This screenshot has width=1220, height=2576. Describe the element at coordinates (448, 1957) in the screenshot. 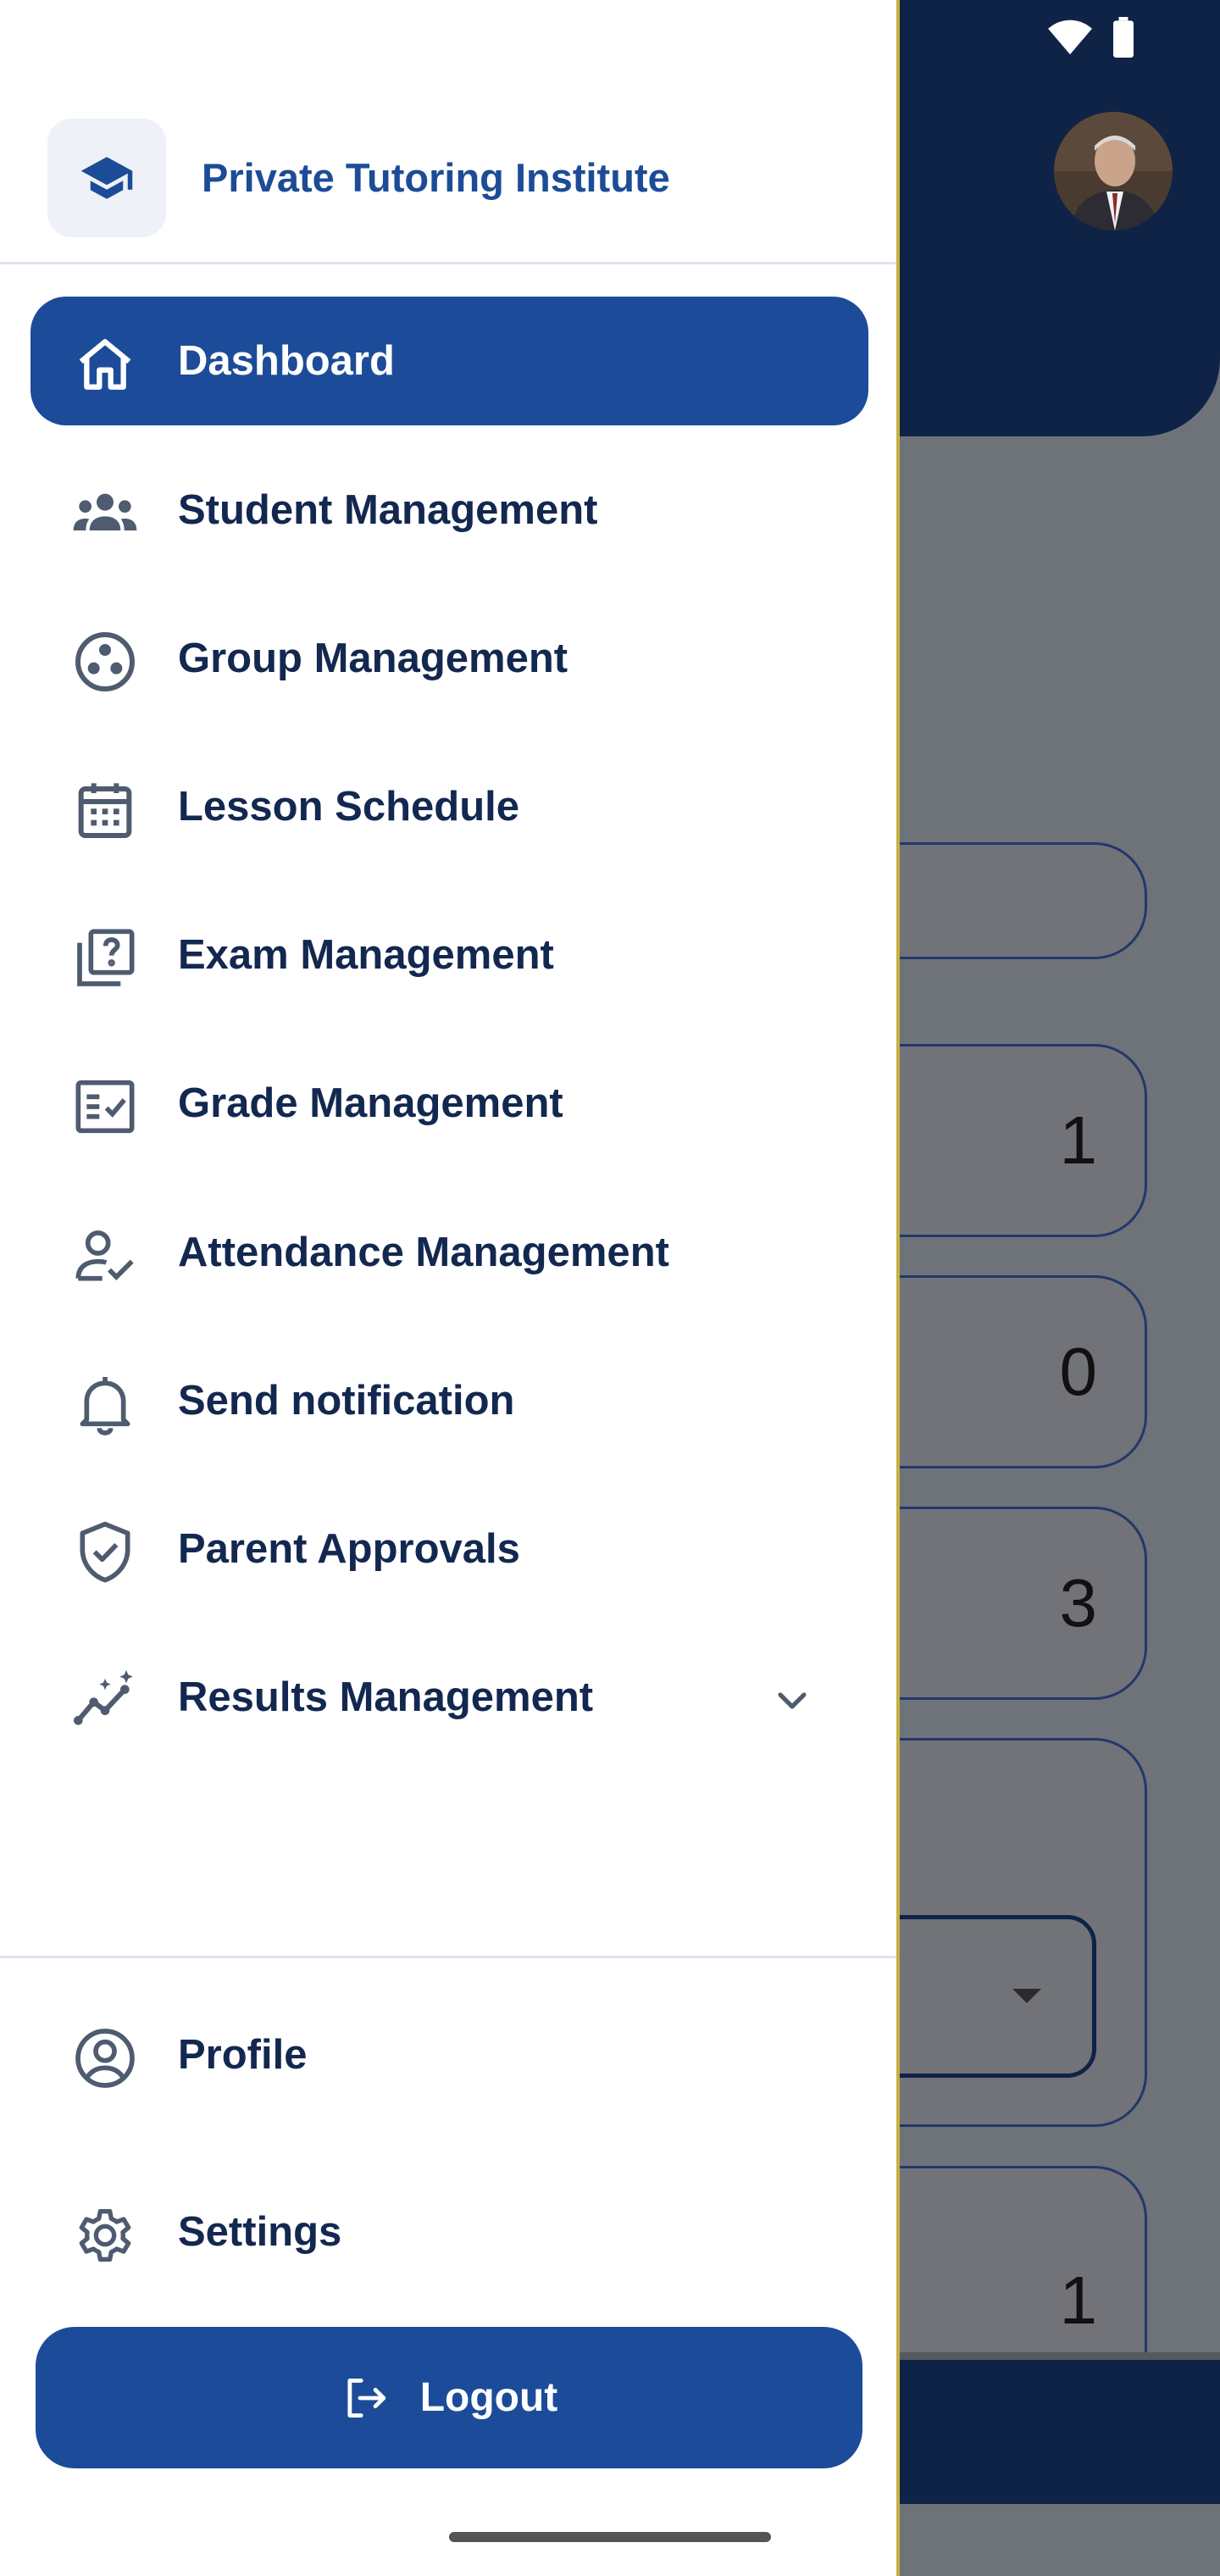

I see `drawer-divider` at that location.